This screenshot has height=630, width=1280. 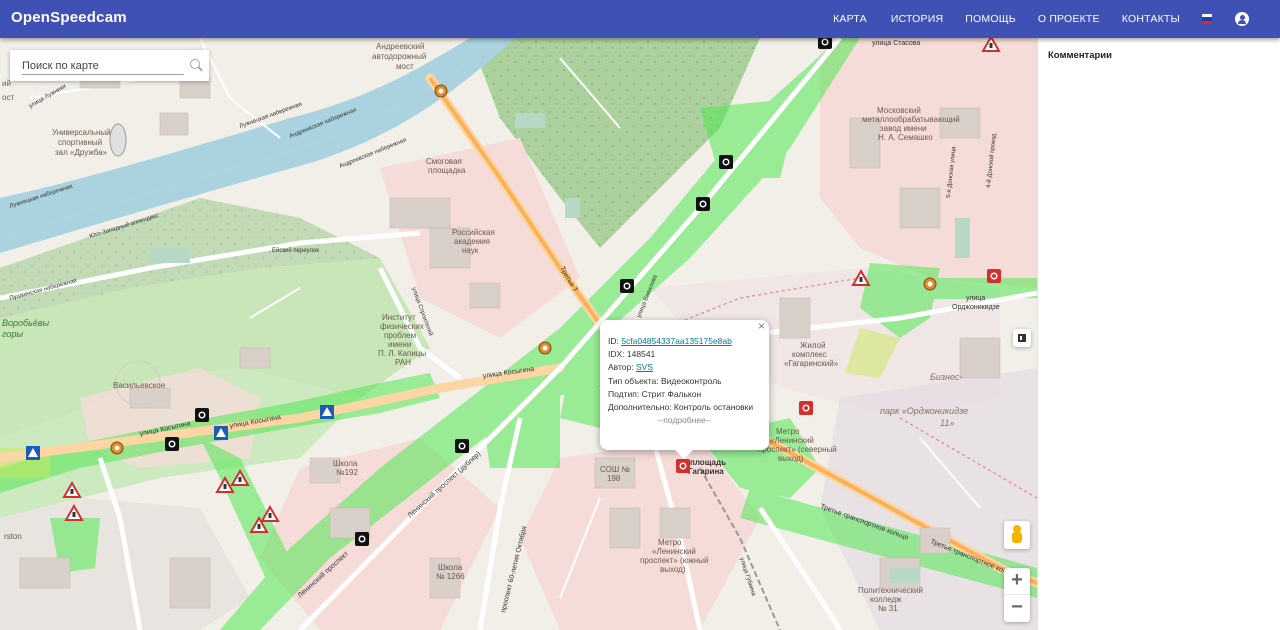 I want to click on popup-idx-row: IDX: 148541, so click(x=632, y=354).